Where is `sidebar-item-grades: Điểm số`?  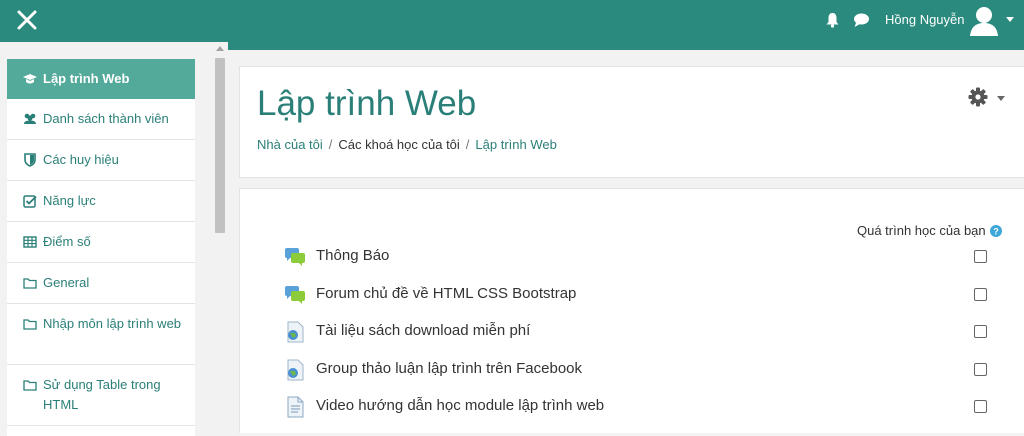
sidebar-item-grades: Điểm số is located at coordinates (101, 242).